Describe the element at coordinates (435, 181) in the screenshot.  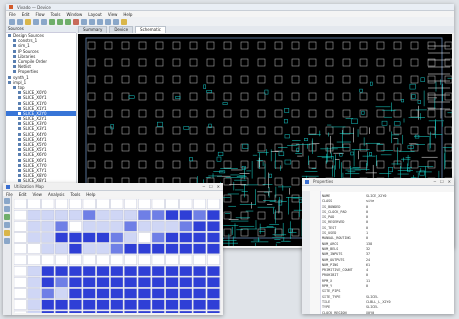
I see `minimize-icon: ─` at that location.